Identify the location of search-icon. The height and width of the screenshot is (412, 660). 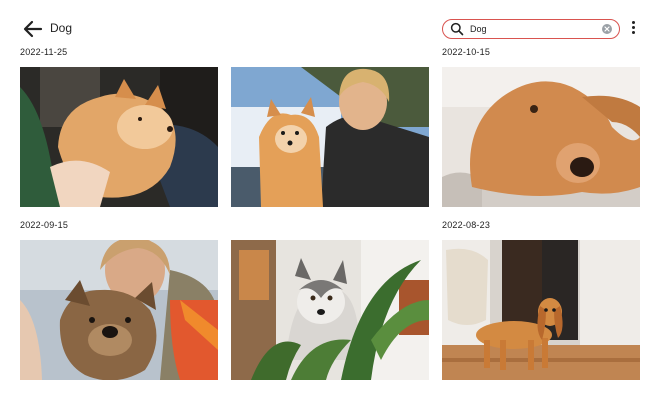
(457, 29).